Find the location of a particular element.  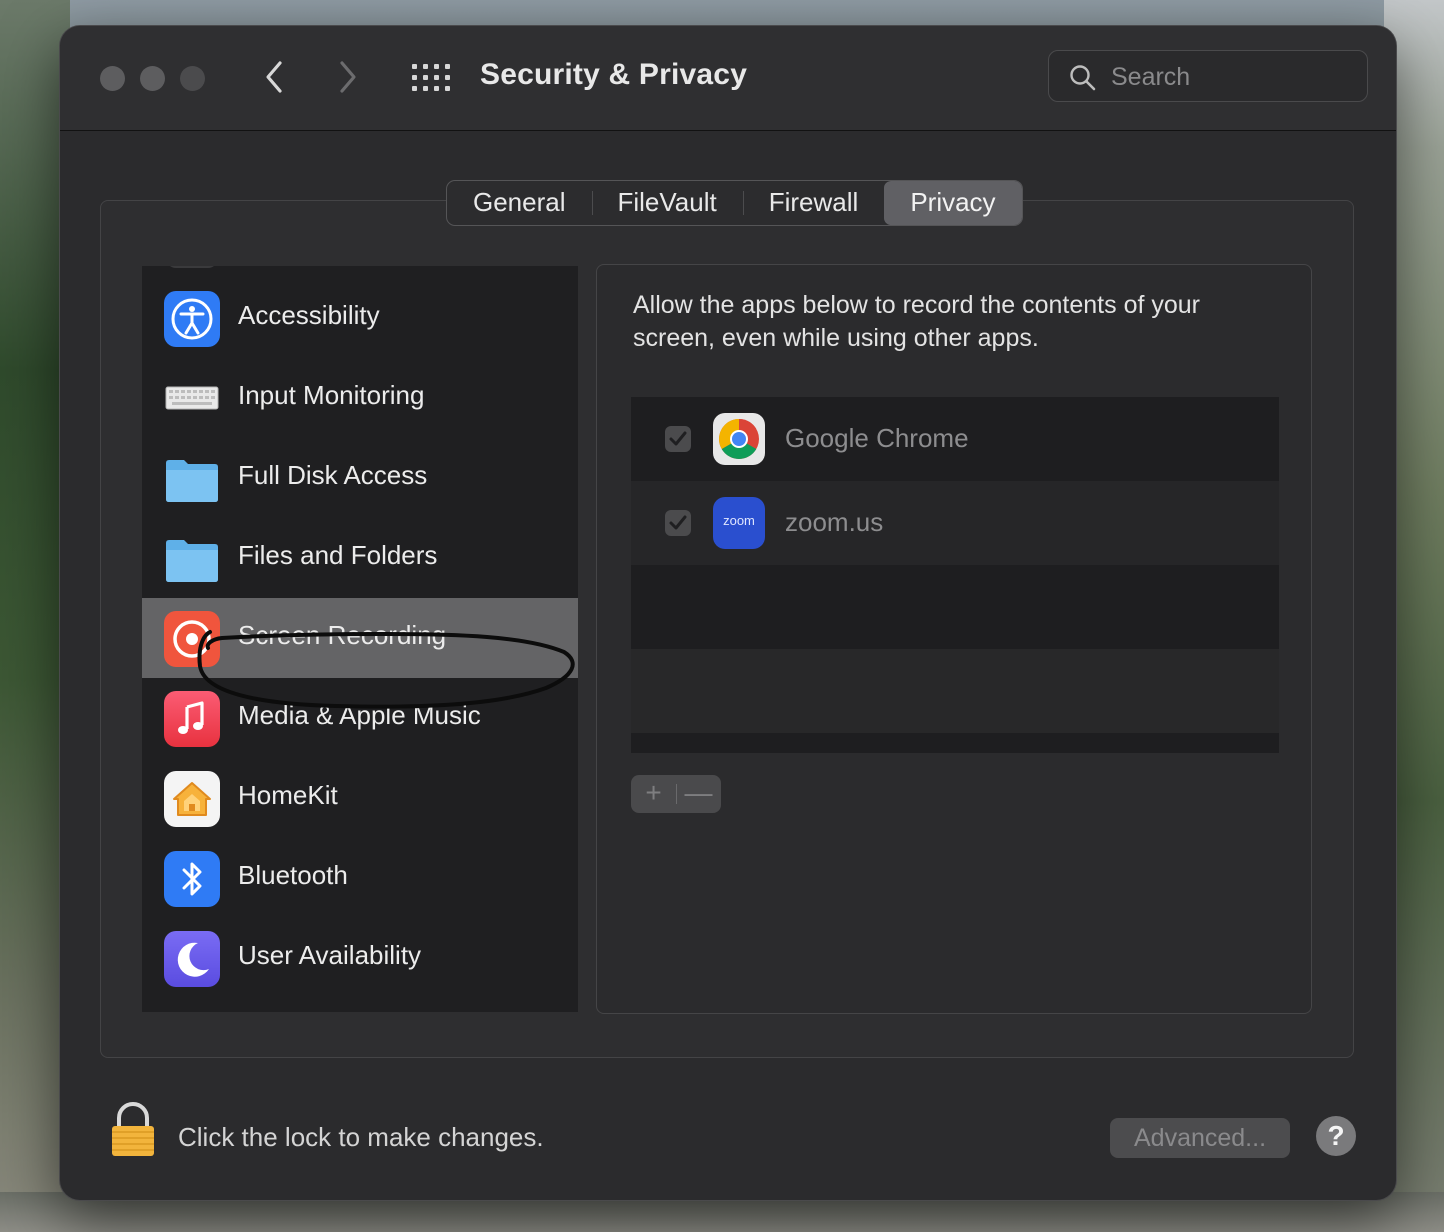

sidebar-item-label: HomeKit is located at coordinates (288, 795).